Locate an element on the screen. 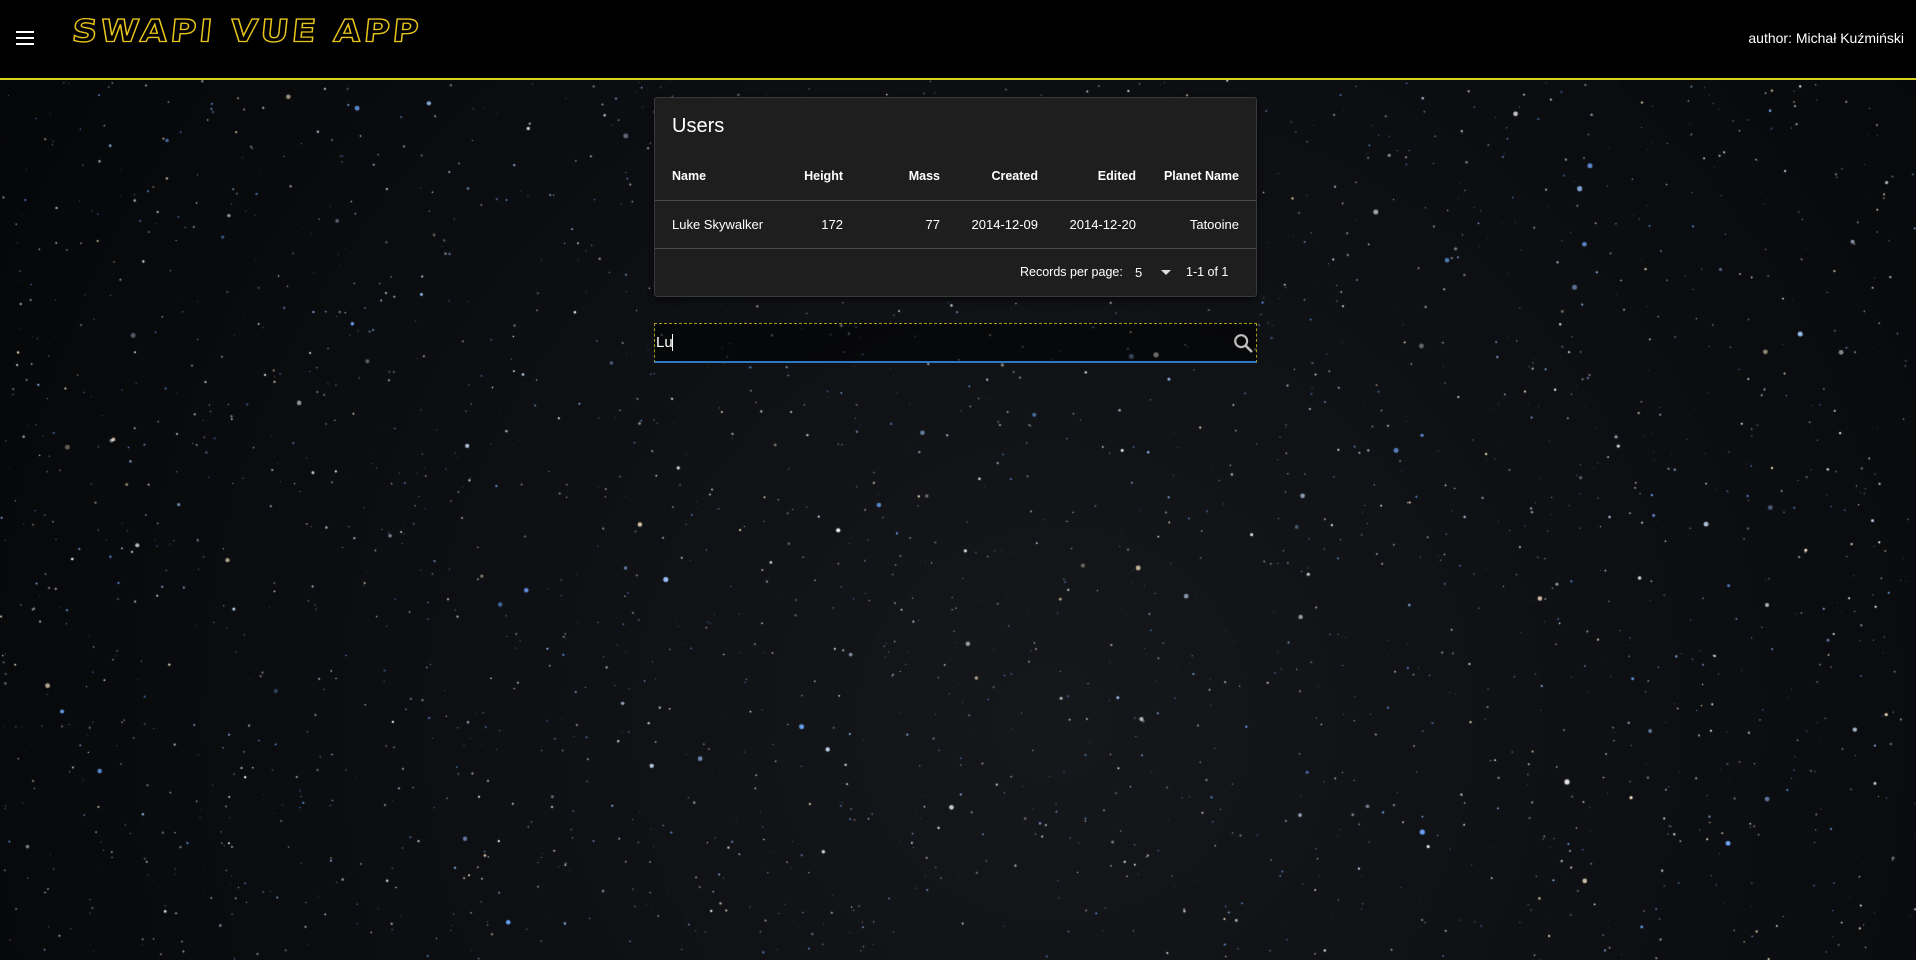  search-icon is located at coordinates (1243, 343).